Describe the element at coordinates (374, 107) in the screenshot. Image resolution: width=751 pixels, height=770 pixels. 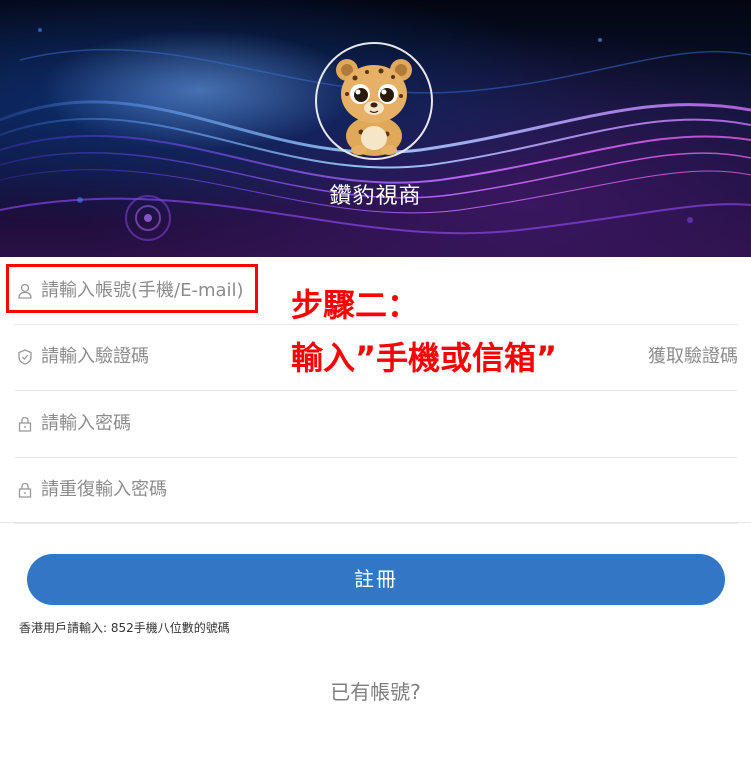
I see `leopard-mascot-icon` at that location.